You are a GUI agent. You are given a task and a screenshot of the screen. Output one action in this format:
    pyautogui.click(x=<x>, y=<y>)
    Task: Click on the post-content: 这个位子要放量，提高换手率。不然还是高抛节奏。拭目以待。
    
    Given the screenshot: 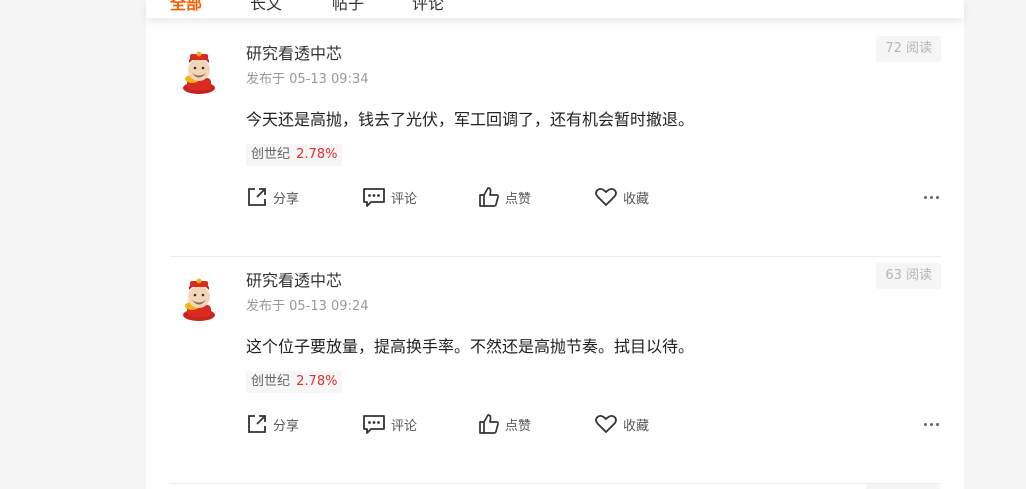 What is the action you would take?
    pyautogui.click(x=470, y=345)
    